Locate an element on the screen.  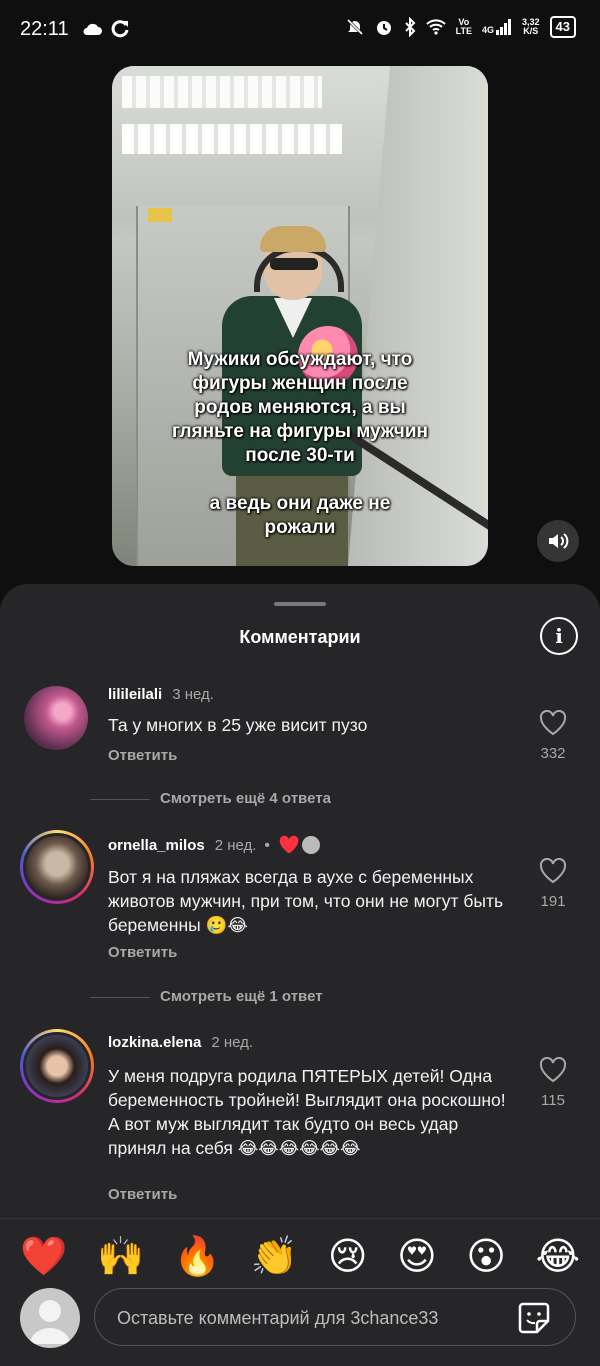
divider is located at coordinates (300, 1218).